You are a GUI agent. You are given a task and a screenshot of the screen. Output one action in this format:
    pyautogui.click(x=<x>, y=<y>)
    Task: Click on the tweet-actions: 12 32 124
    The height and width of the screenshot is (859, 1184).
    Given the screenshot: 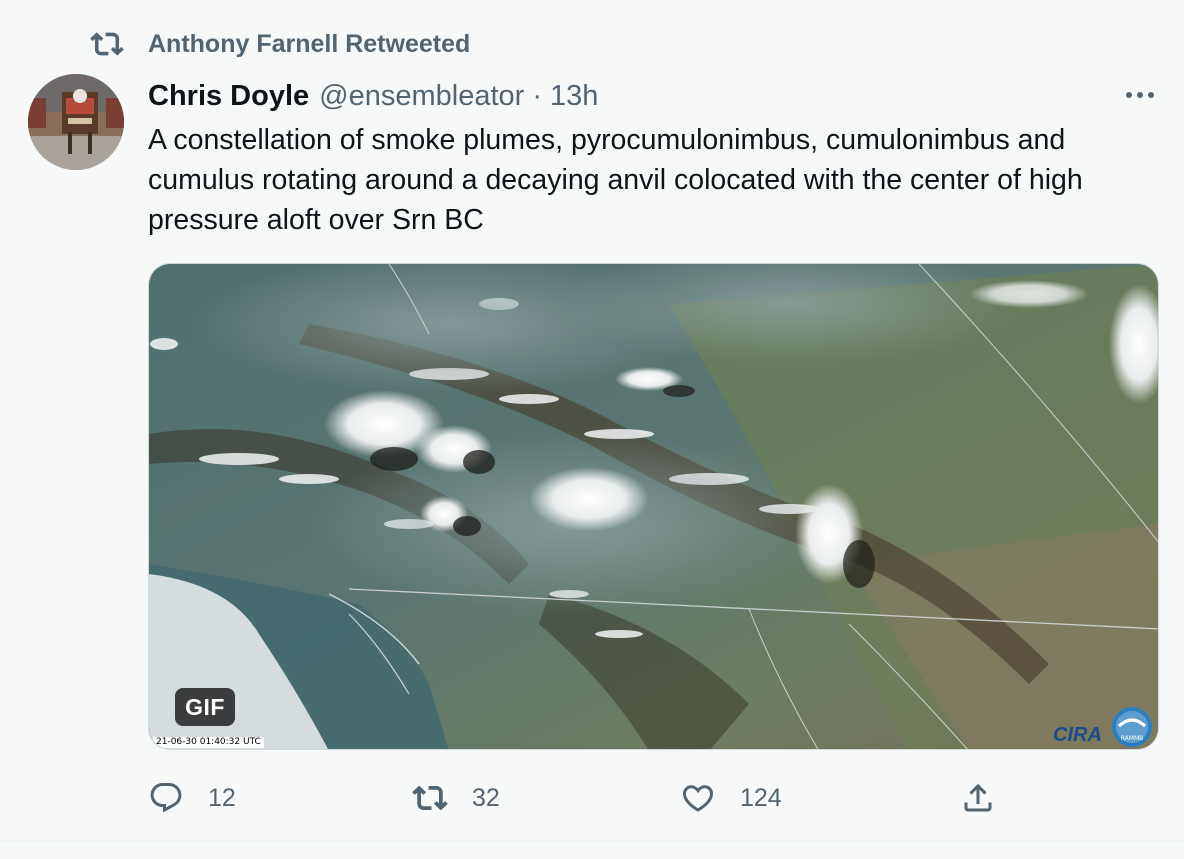 What is the action you would take?
    pyautogui.click(x=592, y=798)
    